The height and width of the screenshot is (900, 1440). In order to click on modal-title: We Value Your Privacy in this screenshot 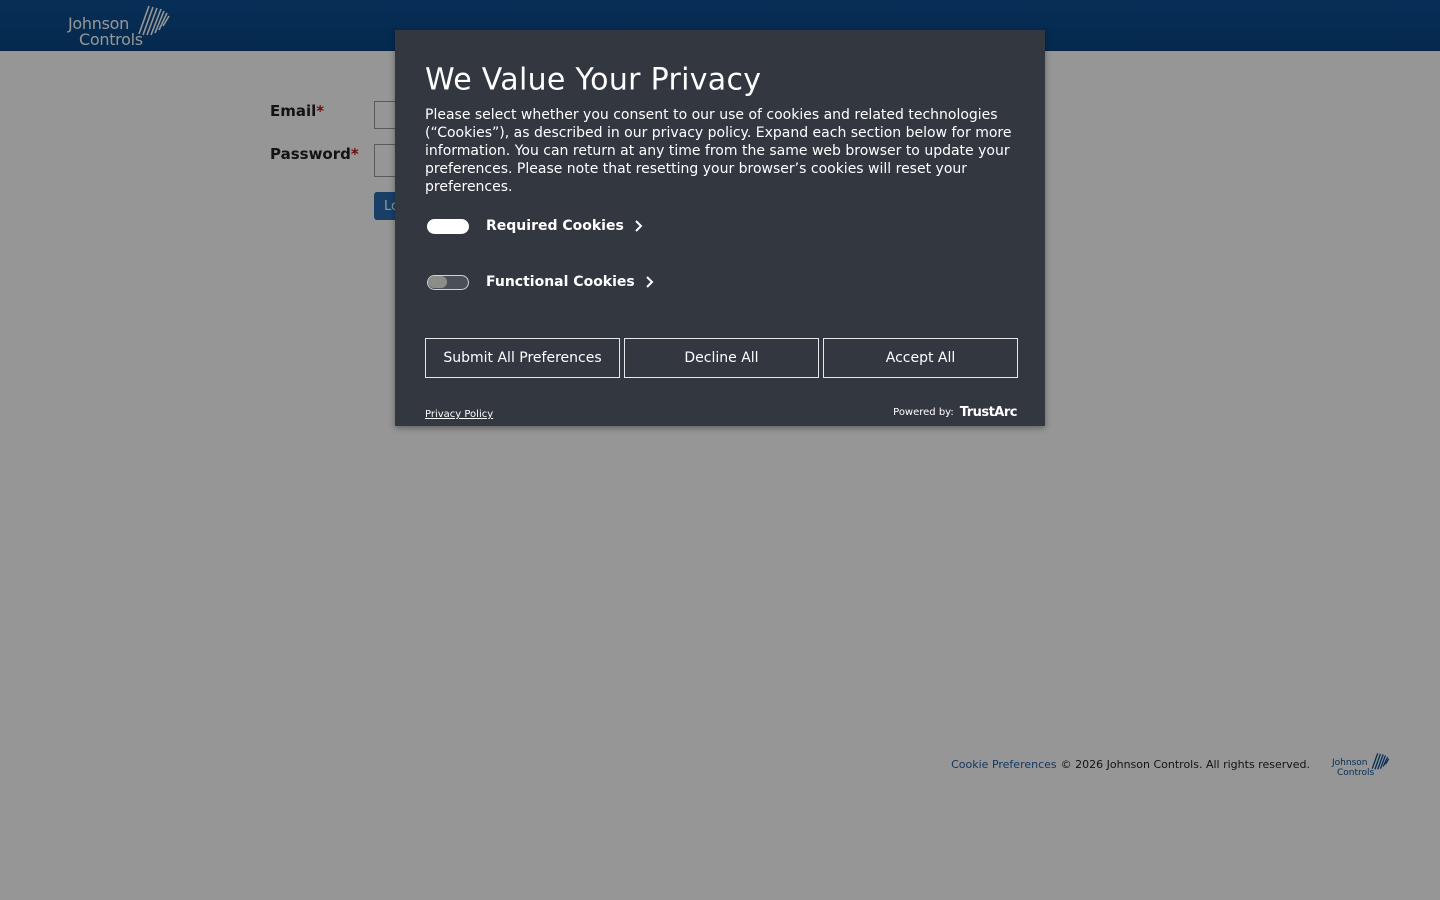, I will do `click(593, 80)`.